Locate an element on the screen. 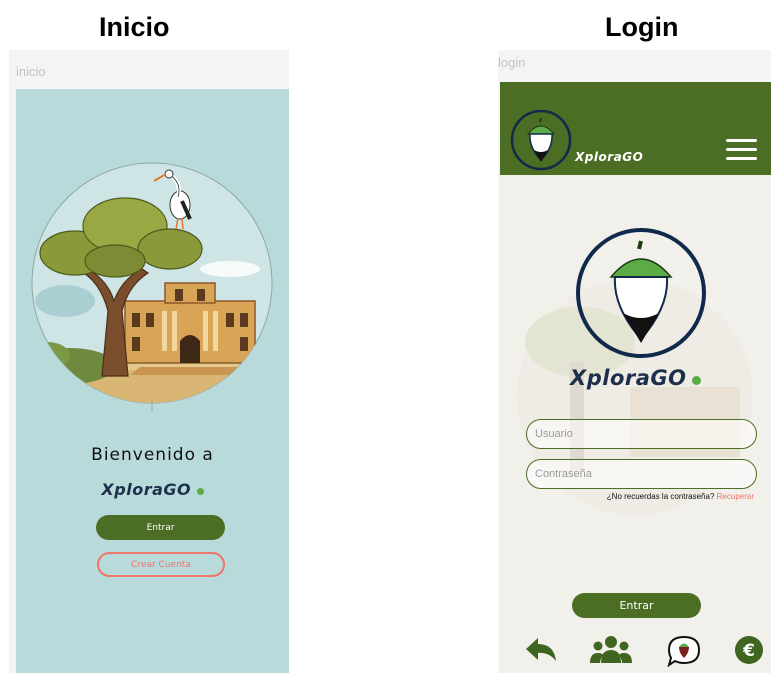 This screenshot has width=771, height=673. acorn-pin-logo-small is located at coordinates (541, 140).